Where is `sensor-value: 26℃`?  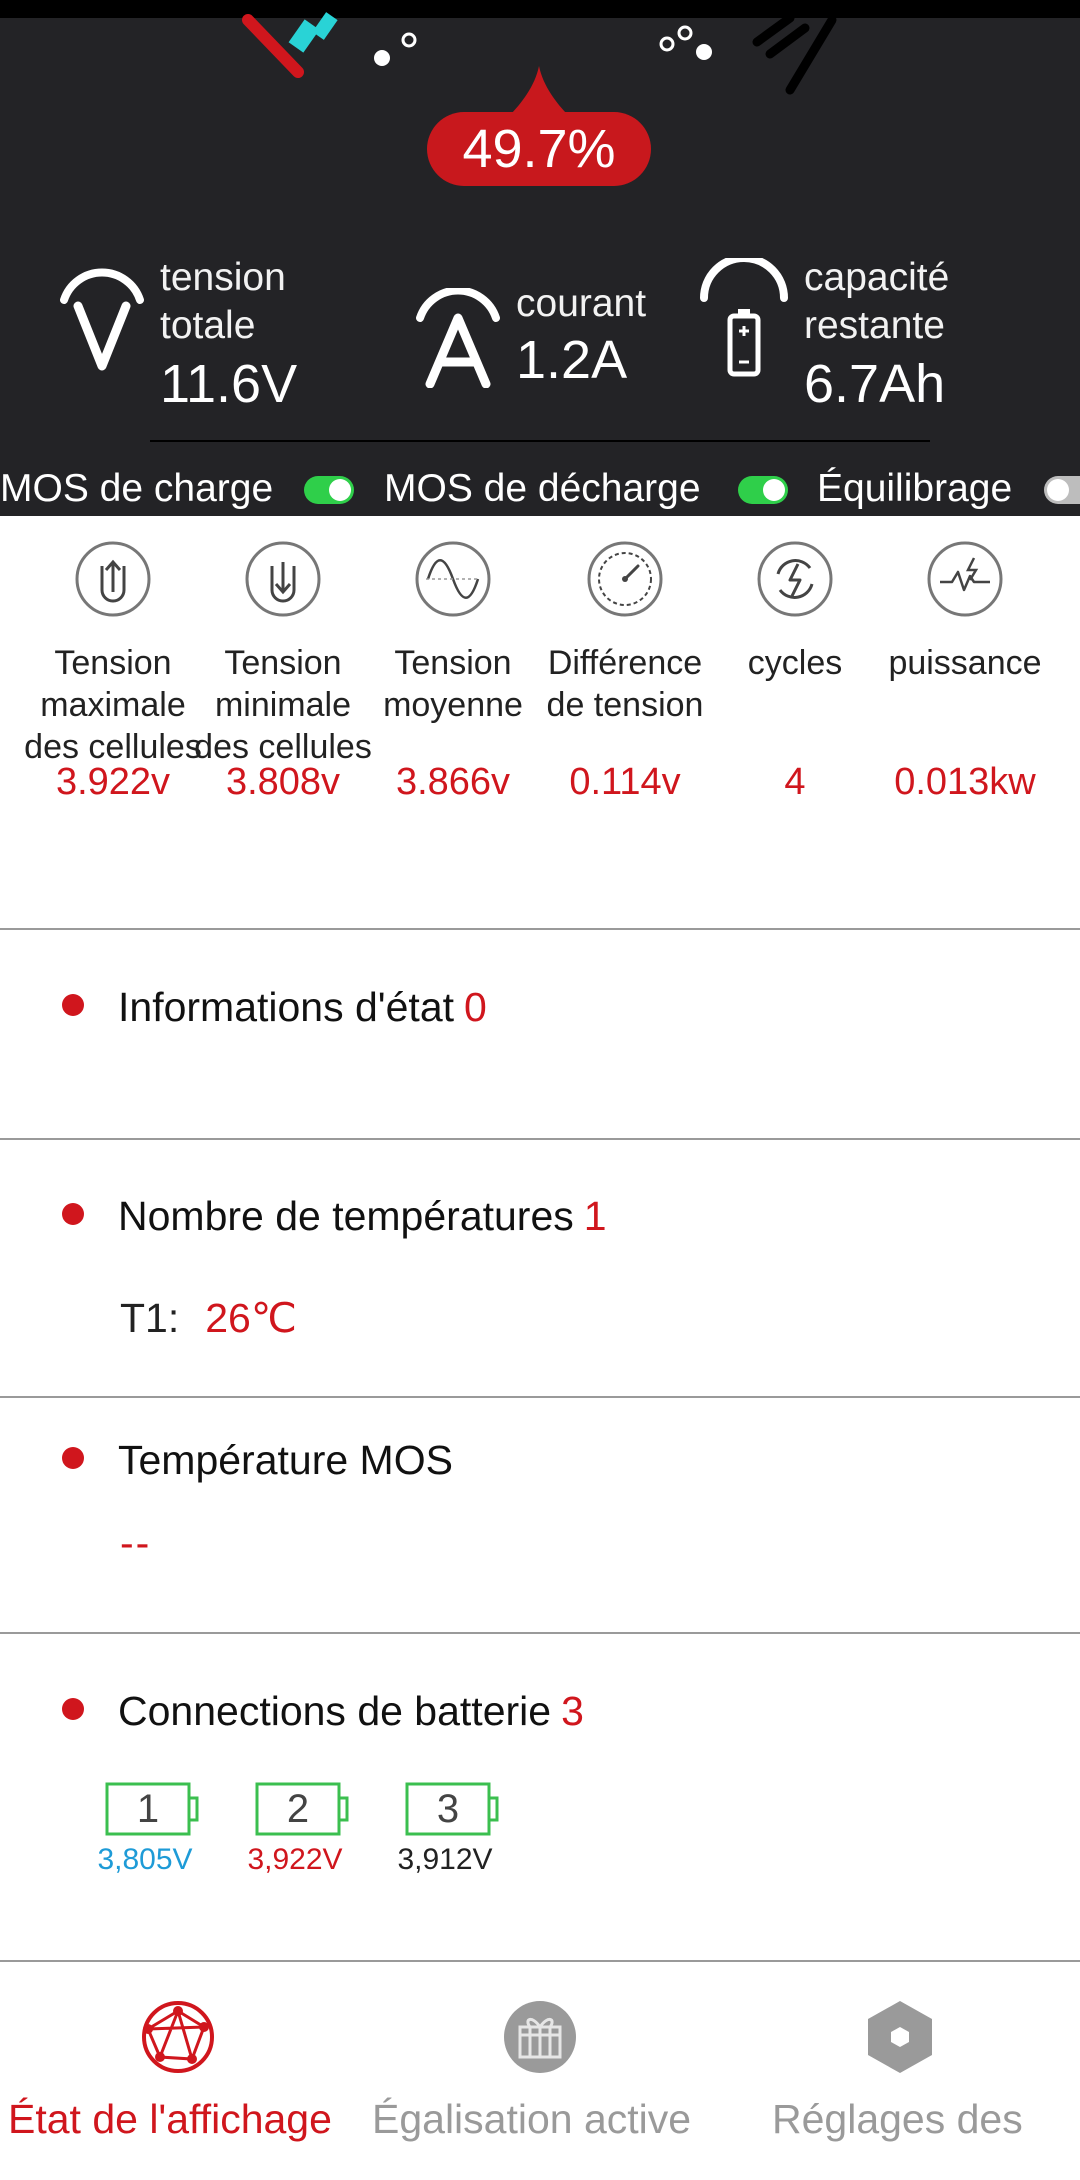 sensor-value: 26℃ is located at coordinates (251, 1318).